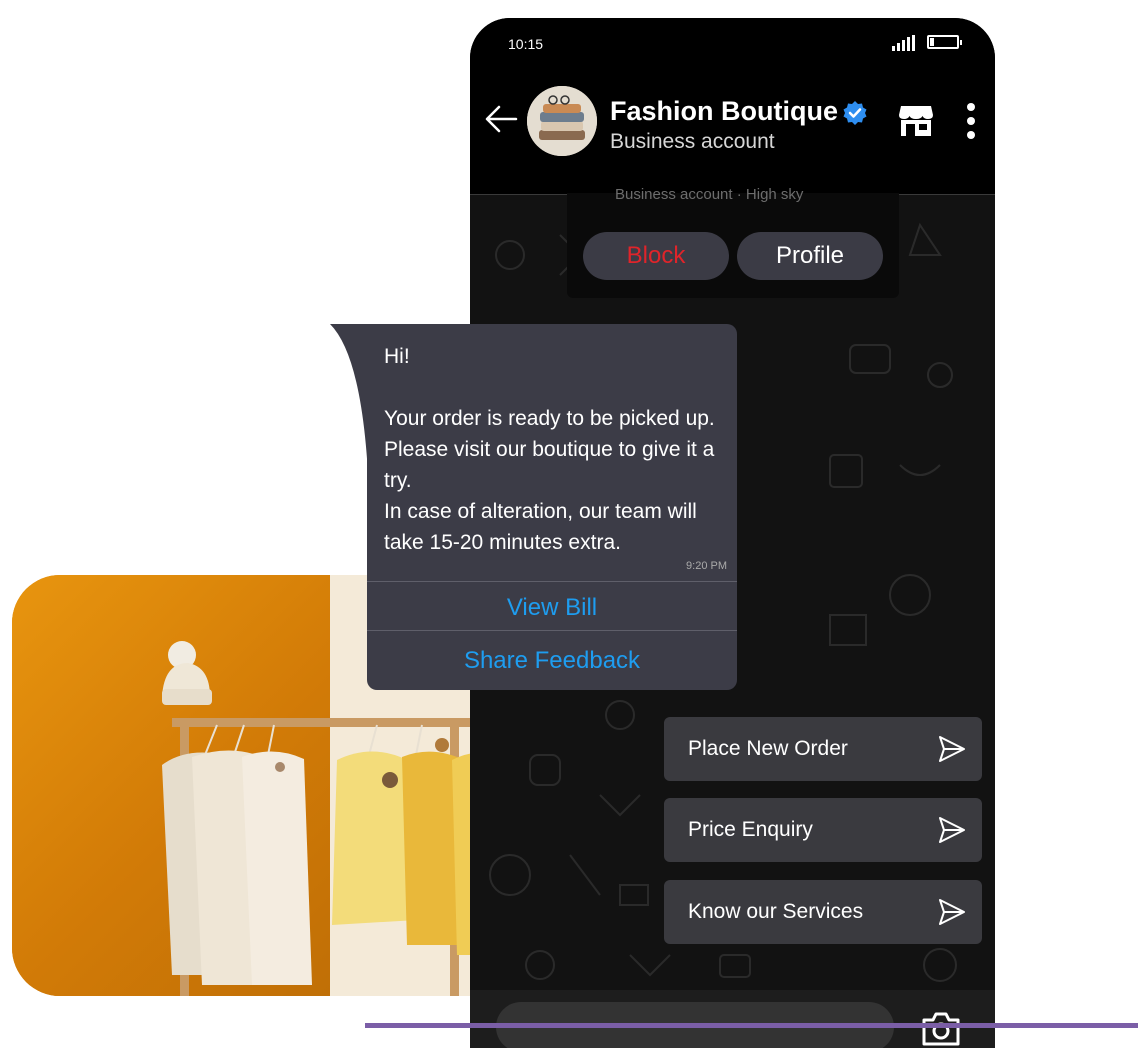 The width and height of the screenshot is (1138, 1048). I want to click on more-vertical-icon, so click(971, 121).